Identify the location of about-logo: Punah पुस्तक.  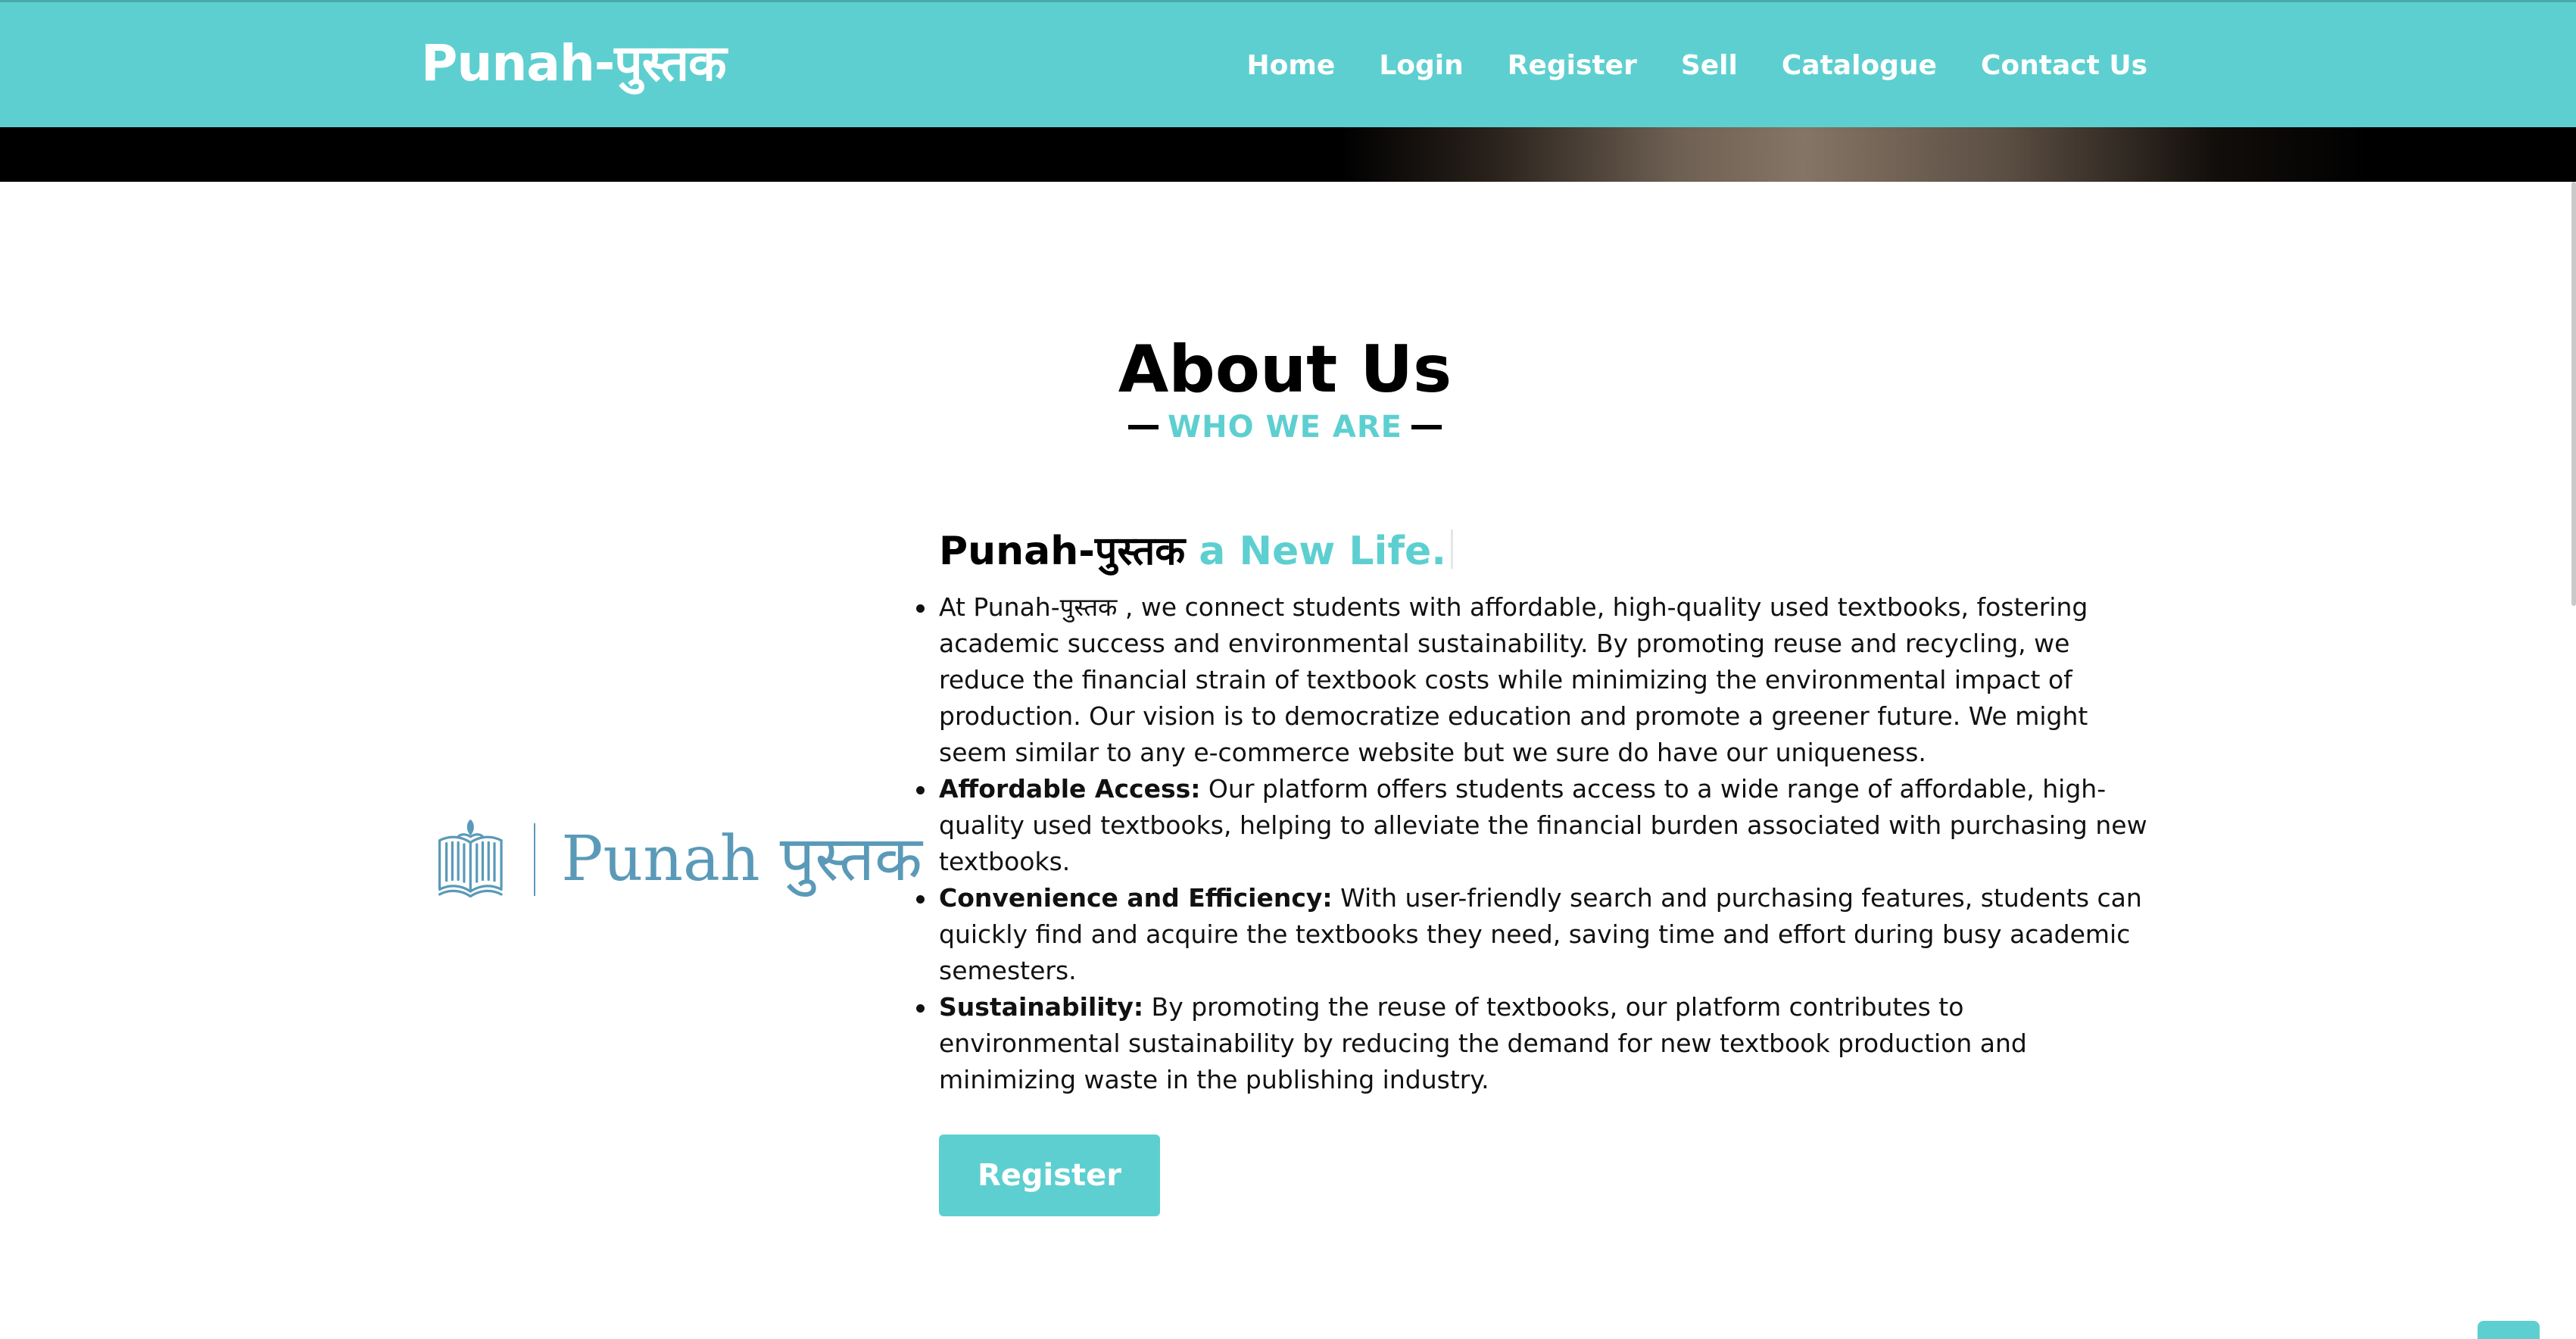
(680, 859).